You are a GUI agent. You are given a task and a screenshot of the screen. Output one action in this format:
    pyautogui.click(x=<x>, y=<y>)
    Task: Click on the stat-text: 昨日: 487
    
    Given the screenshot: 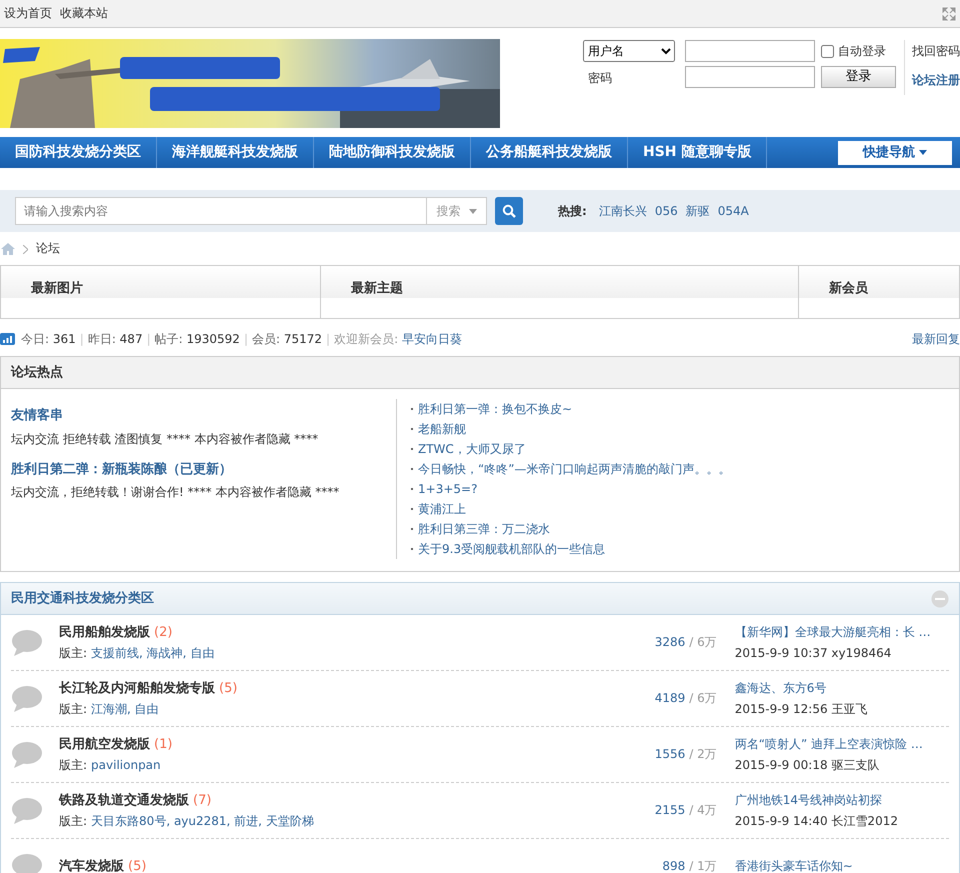 What is the action you would take?
    pyautogui.click(x=115, y=339)
    